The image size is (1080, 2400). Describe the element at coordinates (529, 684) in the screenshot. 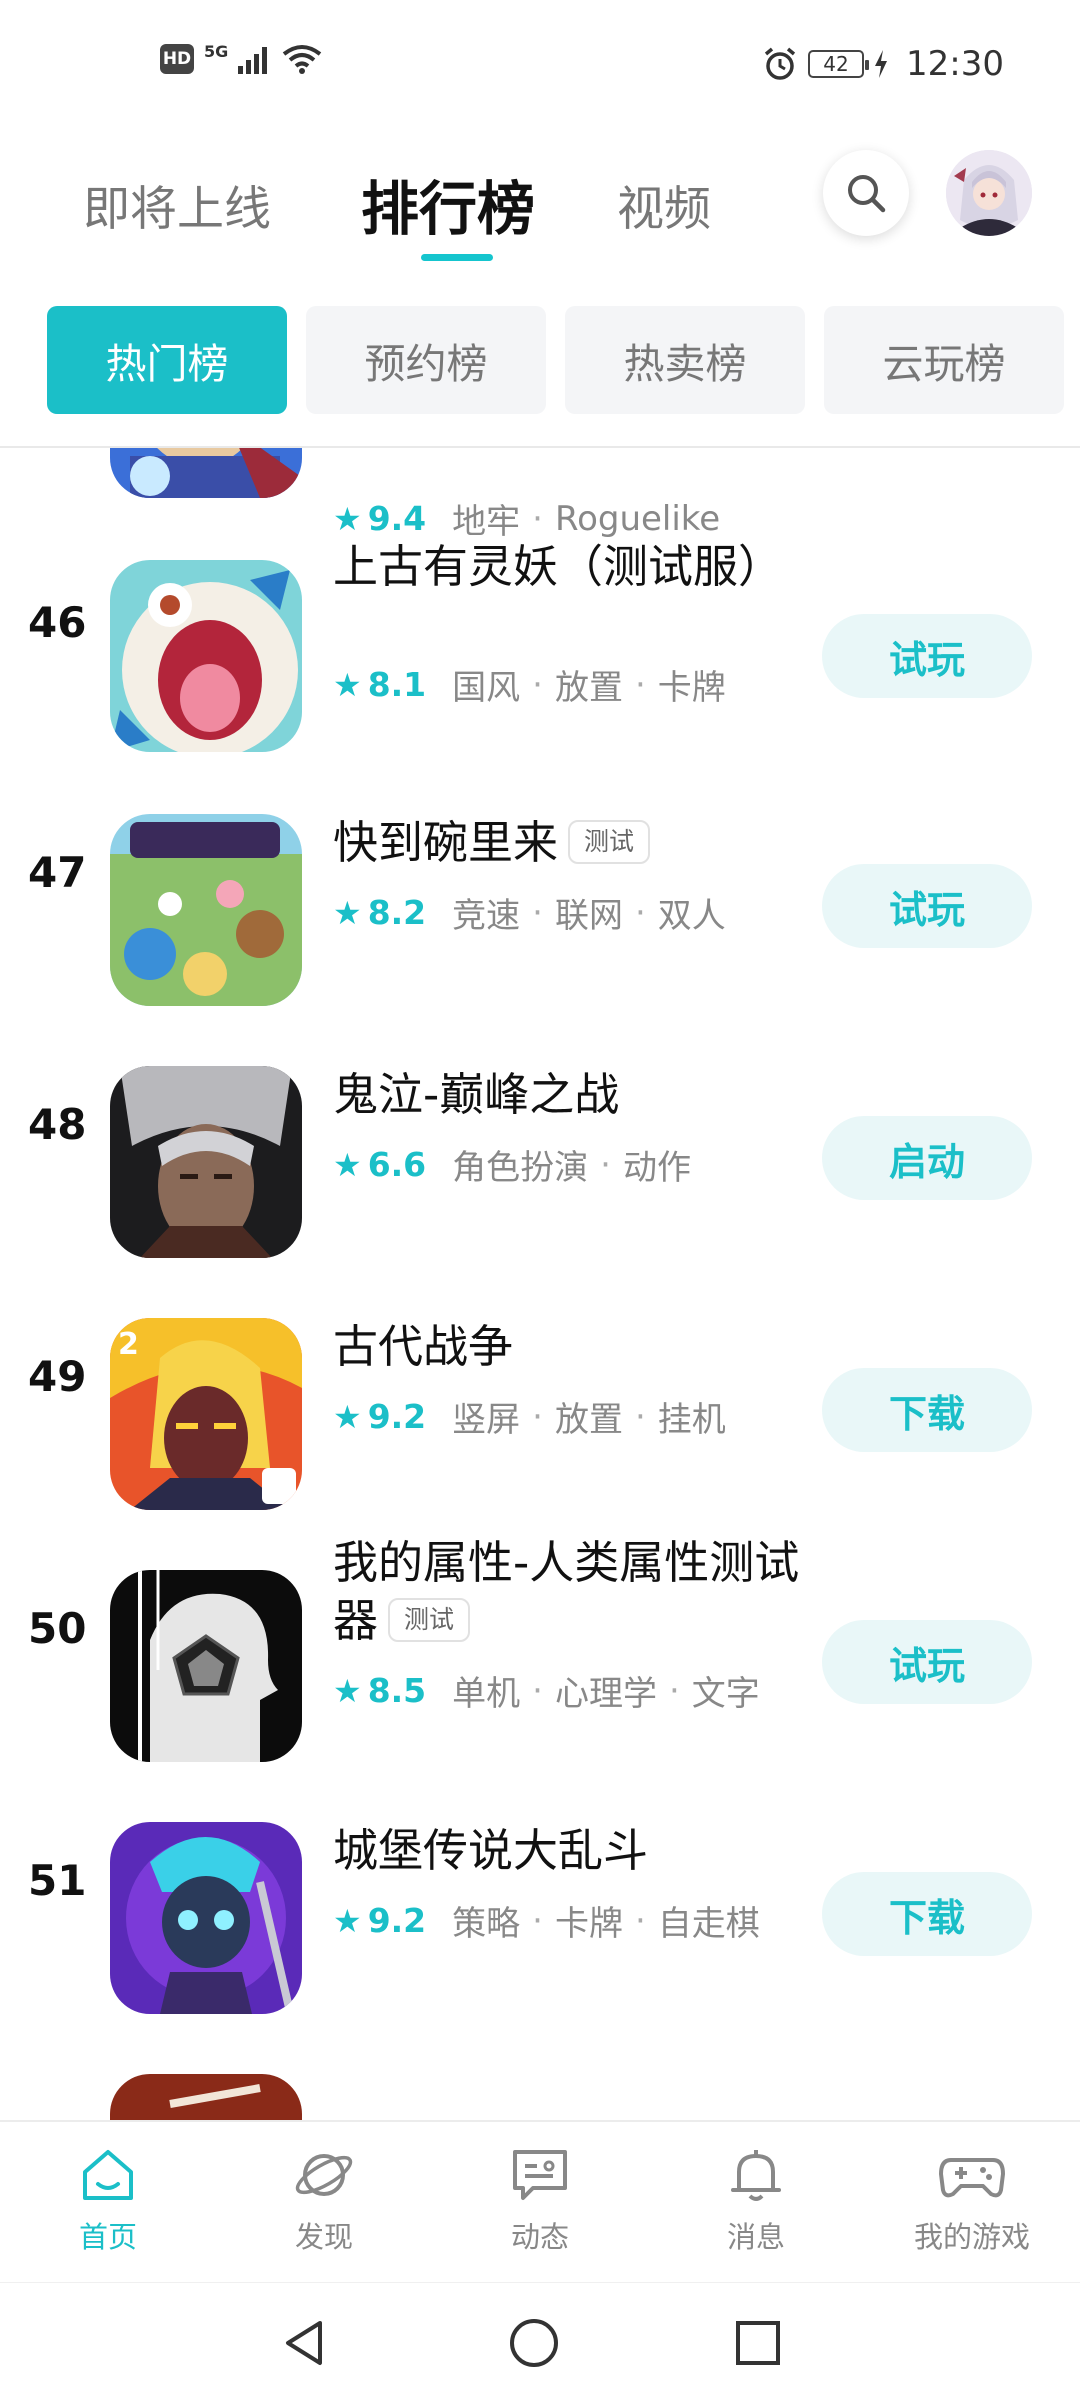

I see `app-meta: ★ 8.1 国风 · 放置 · 卡牌` at that location.